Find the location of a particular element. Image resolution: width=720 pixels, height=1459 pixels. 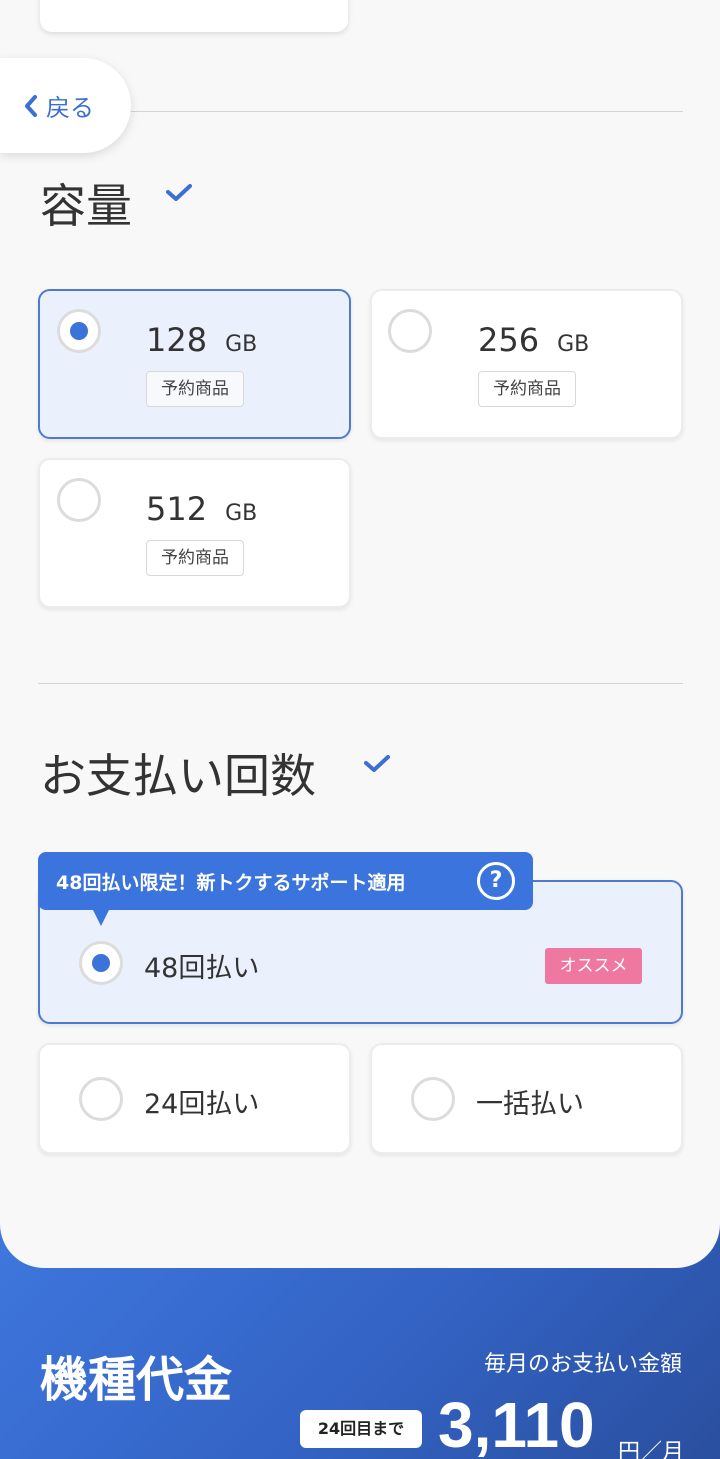

question-circle-icon: ? is located at coordinates (496, 881).